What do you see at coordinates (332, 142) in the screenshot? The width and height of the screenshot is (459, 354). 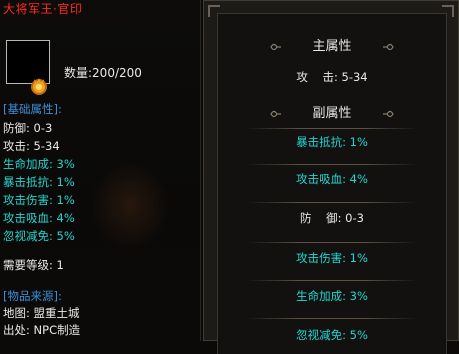 I see `sub-stat-crit-resist: 暴击抵抗: 1%` at bounding box center [332, 142].